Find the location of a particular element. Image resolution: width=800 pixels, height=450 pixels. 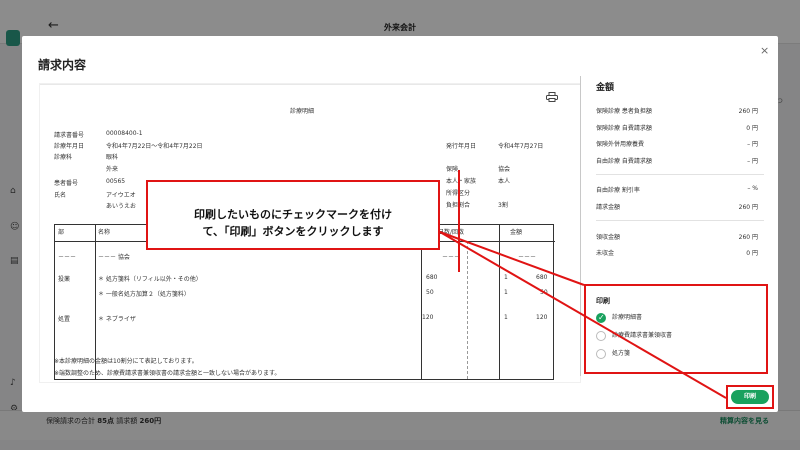

table-row-name: ＊ 処方箋料（リフィル以外・その他） is located at coordinates (150, 279).